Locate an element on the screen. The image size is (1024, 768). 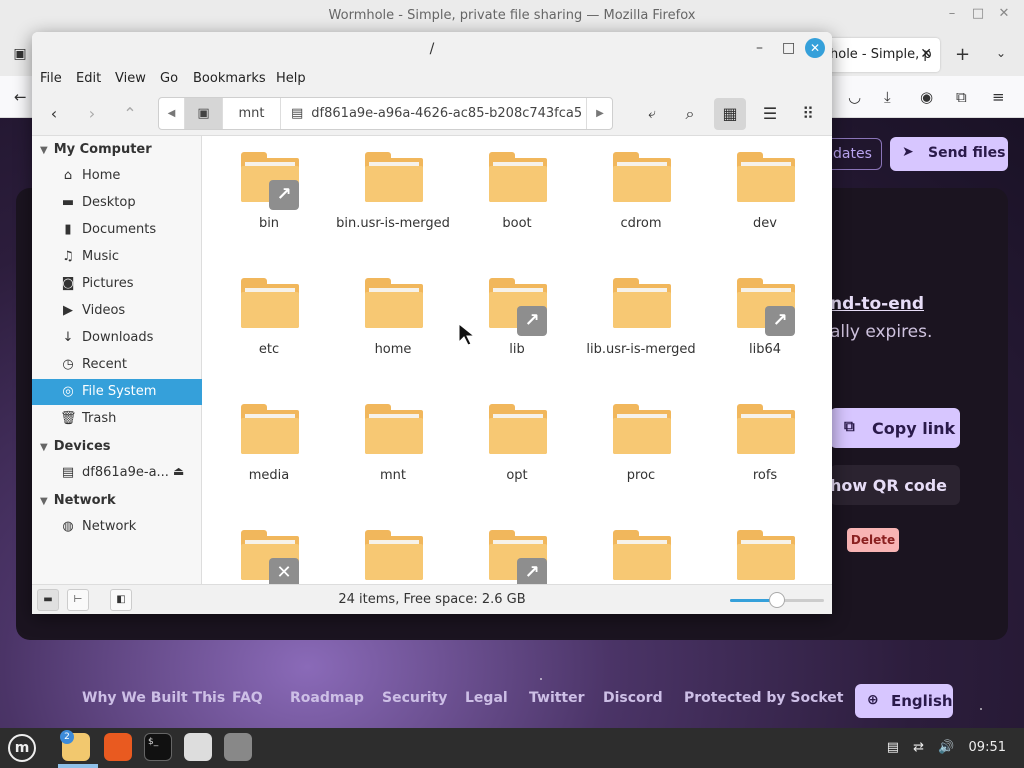
menu-help: Help is located at coordinates (291, 78).